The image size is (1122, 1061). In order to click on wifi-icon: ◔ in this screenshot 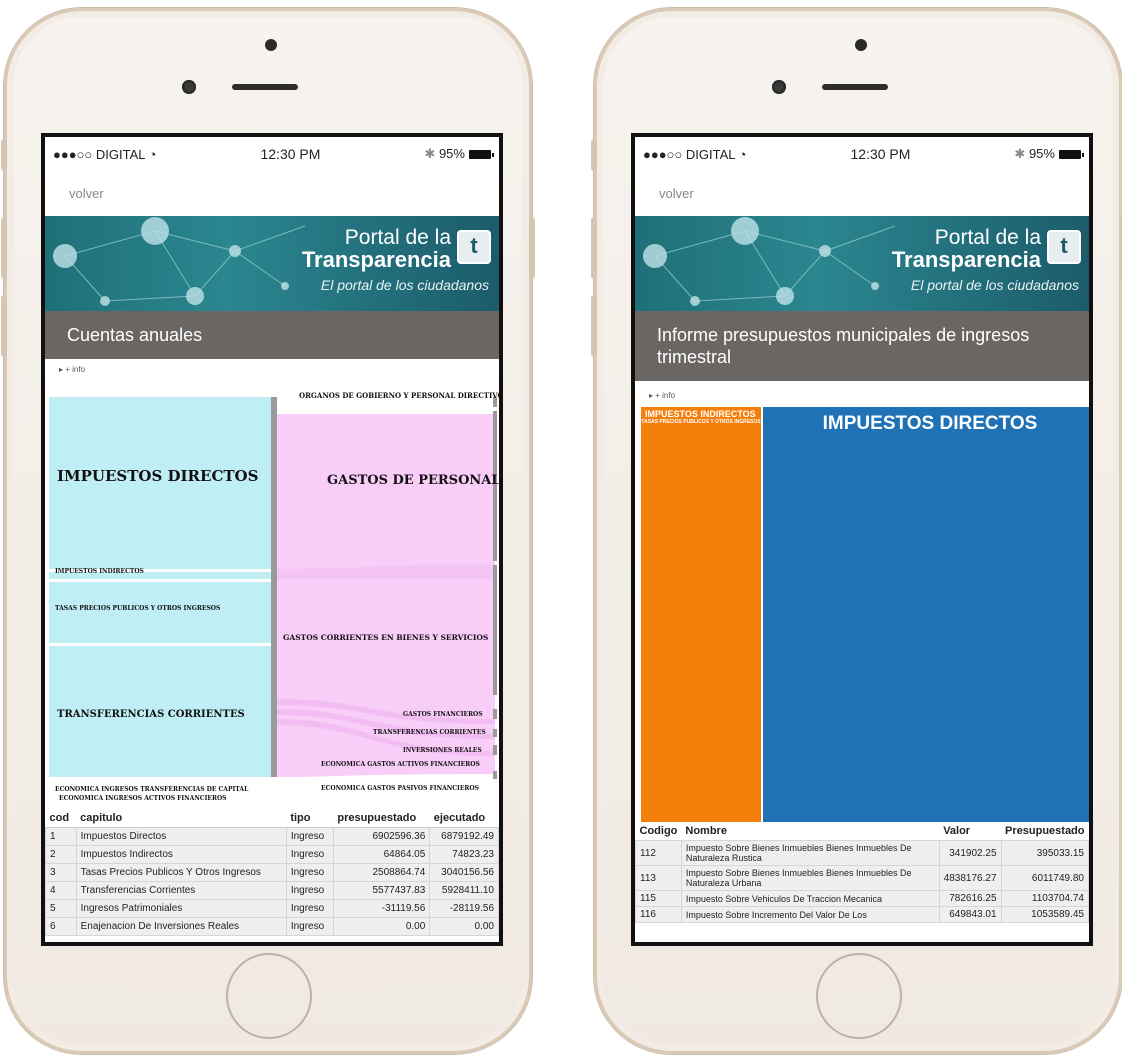, I will do `click(152, 154)`.